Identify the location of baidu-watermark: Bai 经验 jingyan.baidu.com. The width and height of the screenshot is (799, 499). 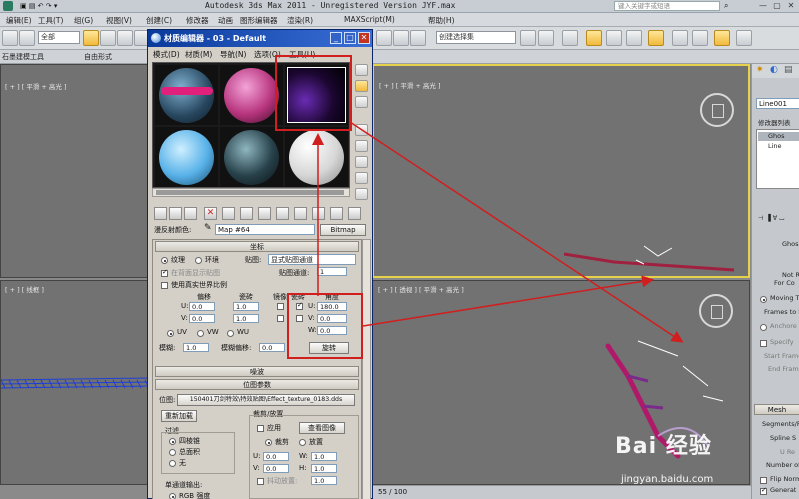
(686, 463).